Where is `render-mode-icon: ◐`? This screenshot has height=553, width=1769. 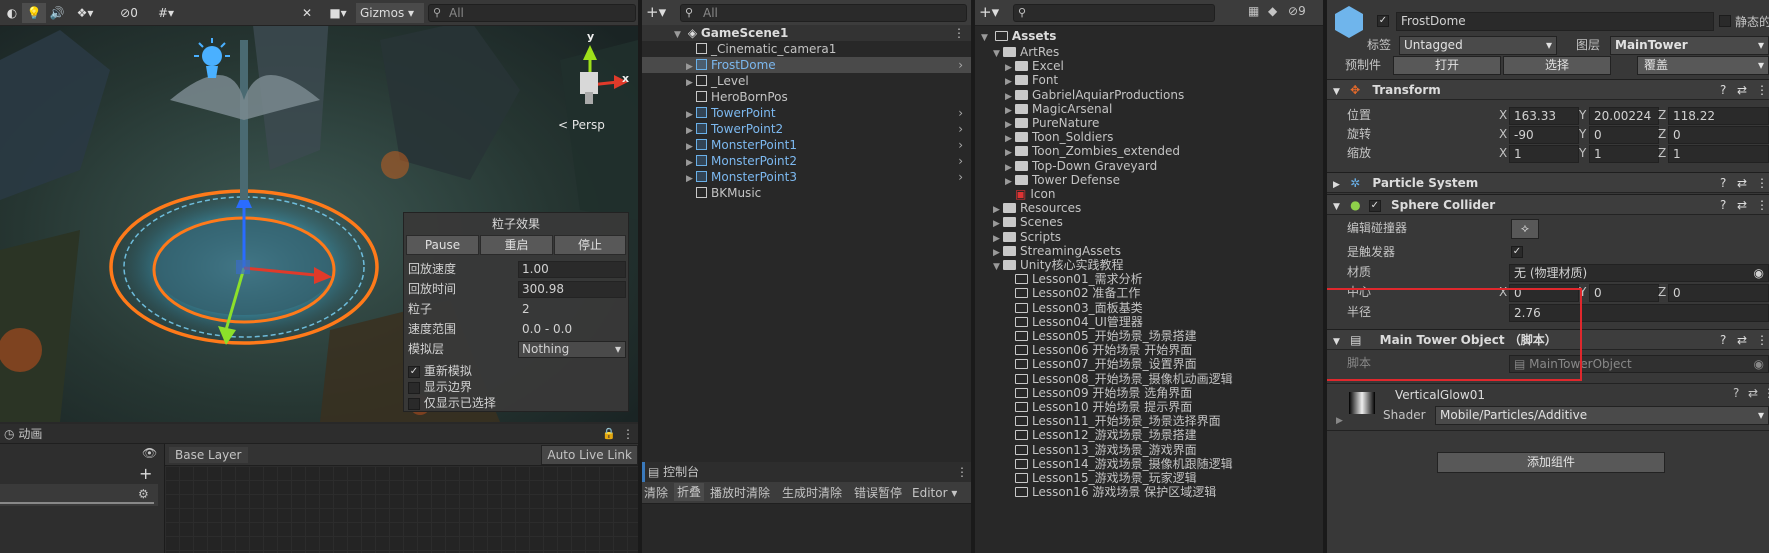 render-mode-icon: ◐ is located at coordinates (12, 13).